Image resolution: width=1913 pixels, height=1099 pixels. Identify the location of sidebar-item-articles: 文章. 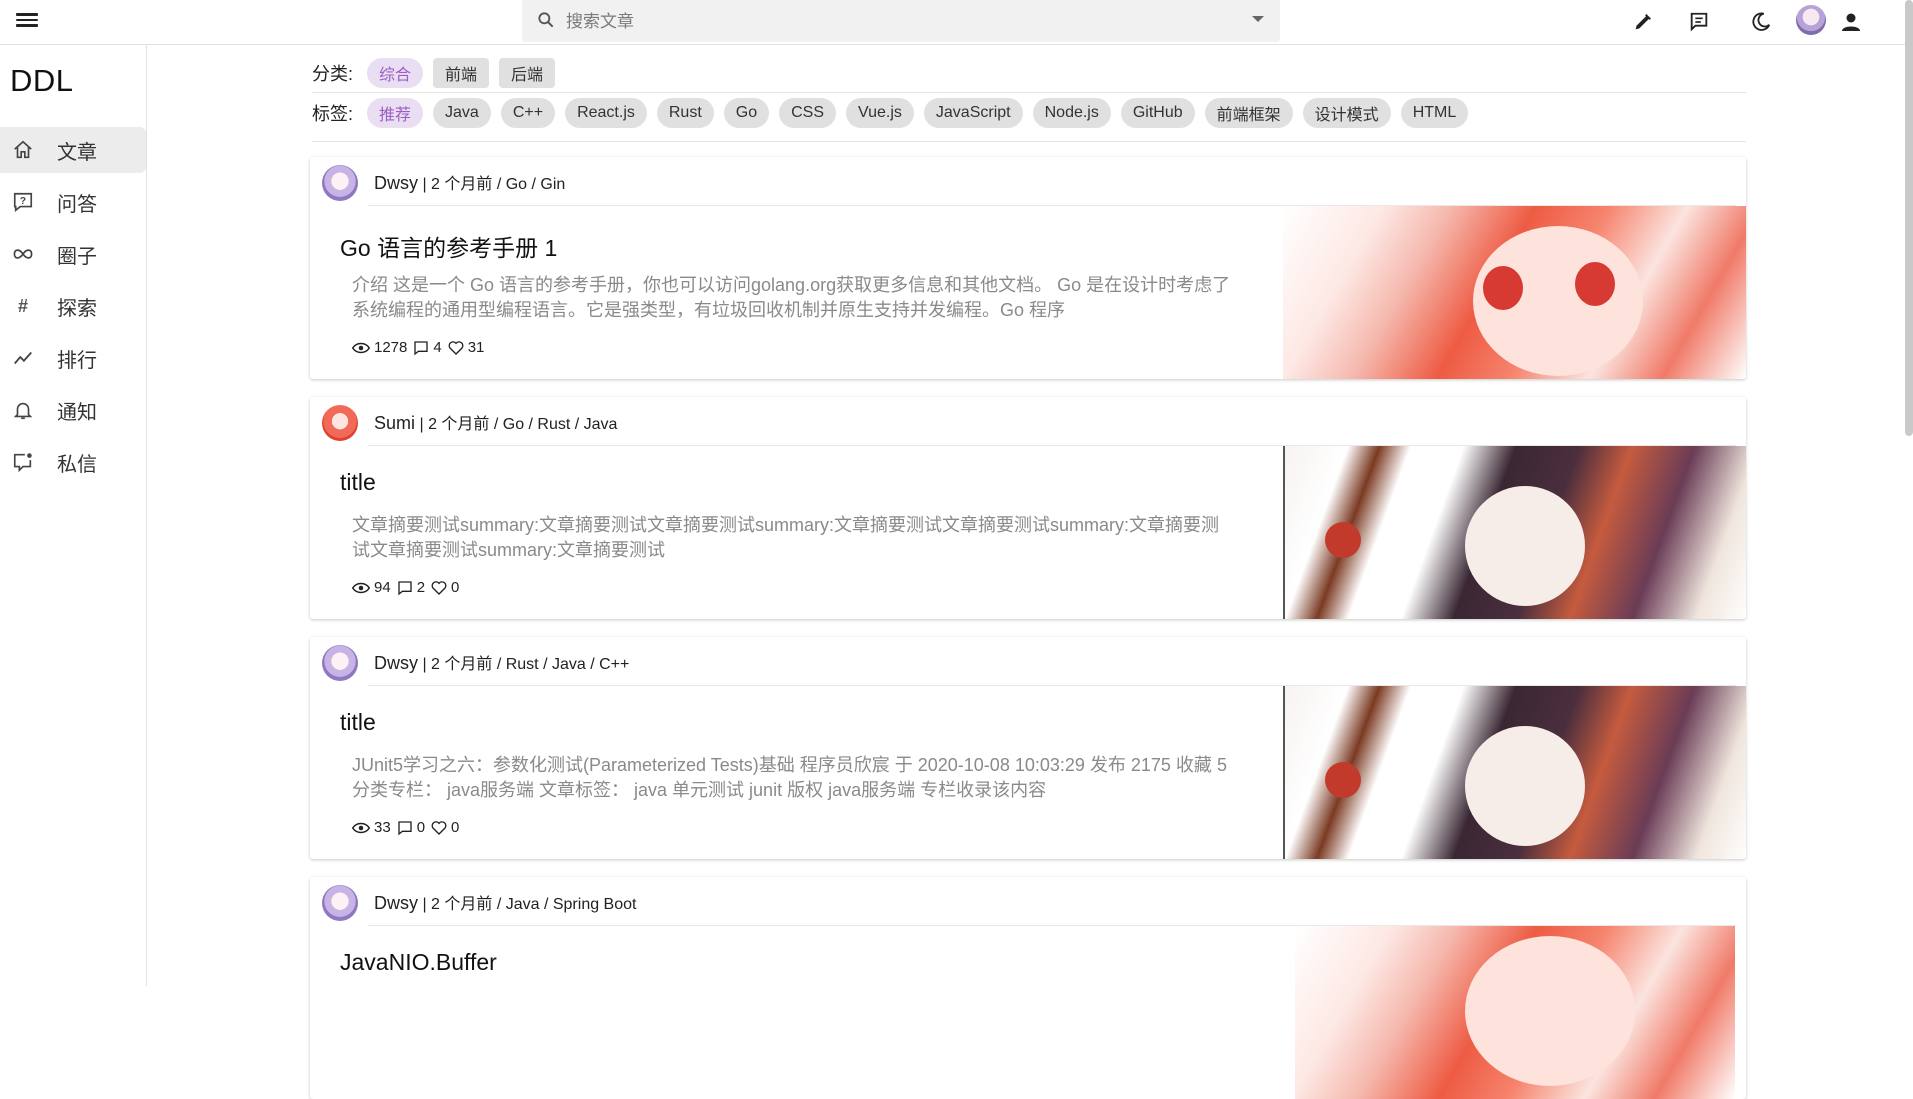
(73, 150).